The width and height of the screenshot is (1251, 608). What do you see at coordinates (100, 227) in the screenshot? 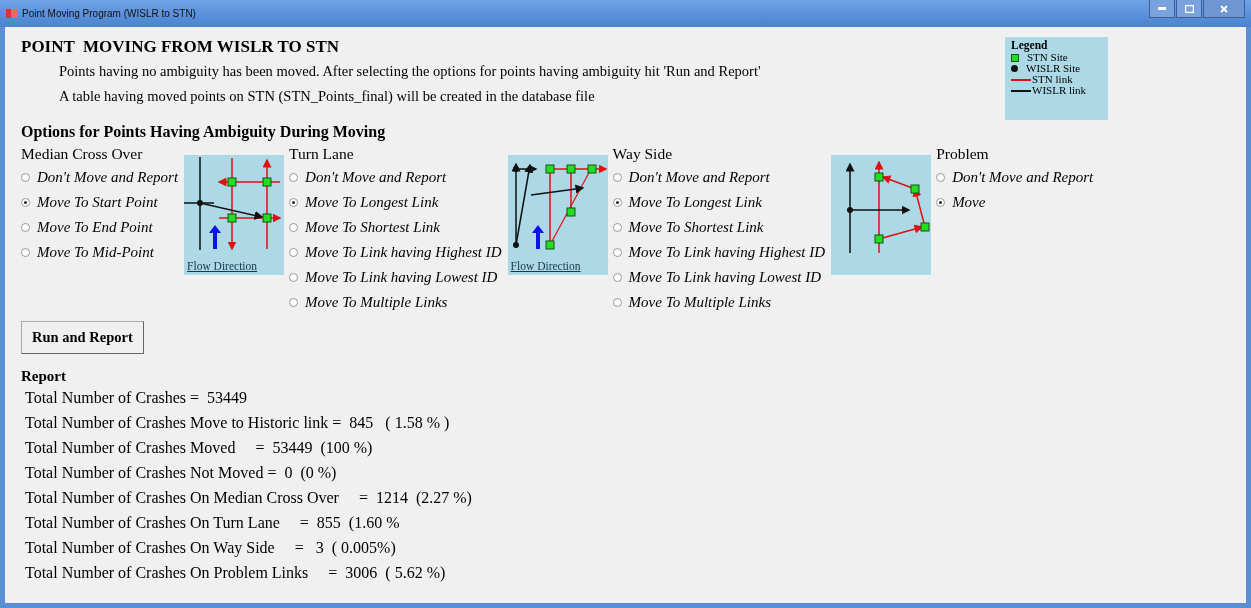
I see `radio-option: Move To End Point` at bounding box center [100, 227].